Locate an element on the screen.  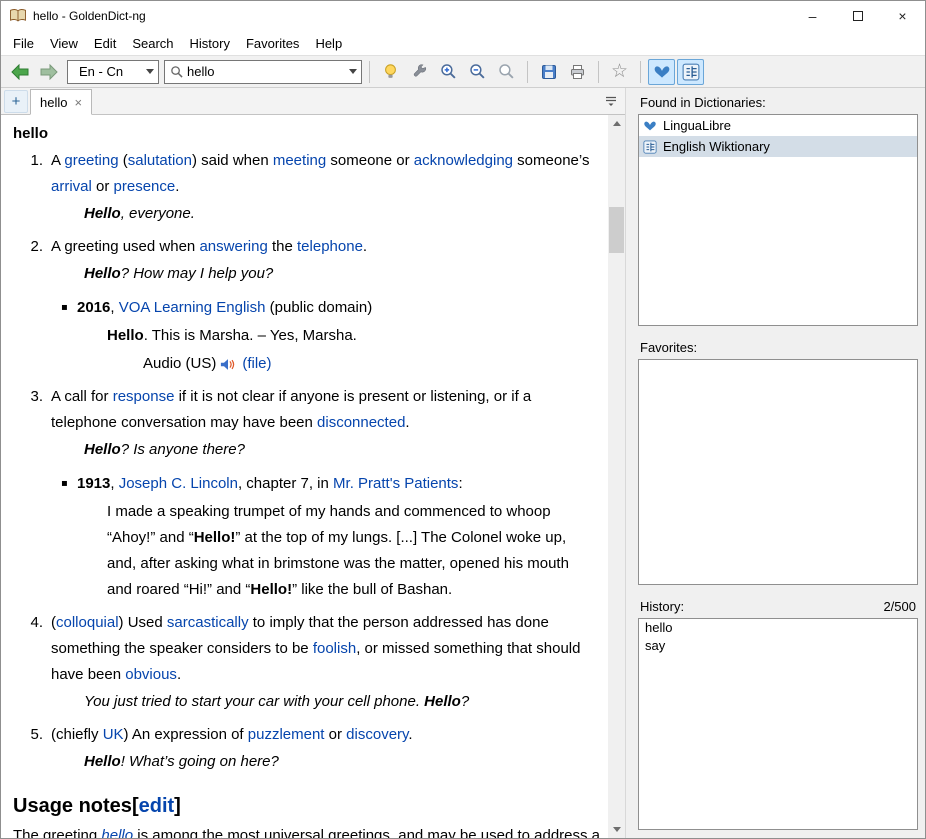
menu-item-file: File is located at coordinates (23, 43).